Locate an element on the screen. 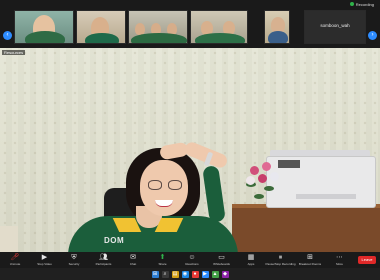 The height and width of the screenshot is (280, 380). flower-plant is located at coordinates (262, 184).